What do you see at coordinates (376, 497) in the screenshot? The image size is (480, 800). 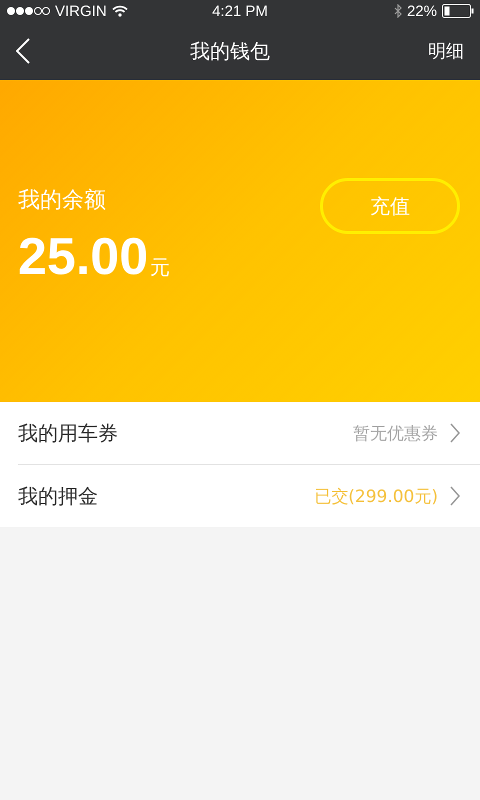 I see `row-value: 已交(299.00元)` at bounding box center [376, 497].